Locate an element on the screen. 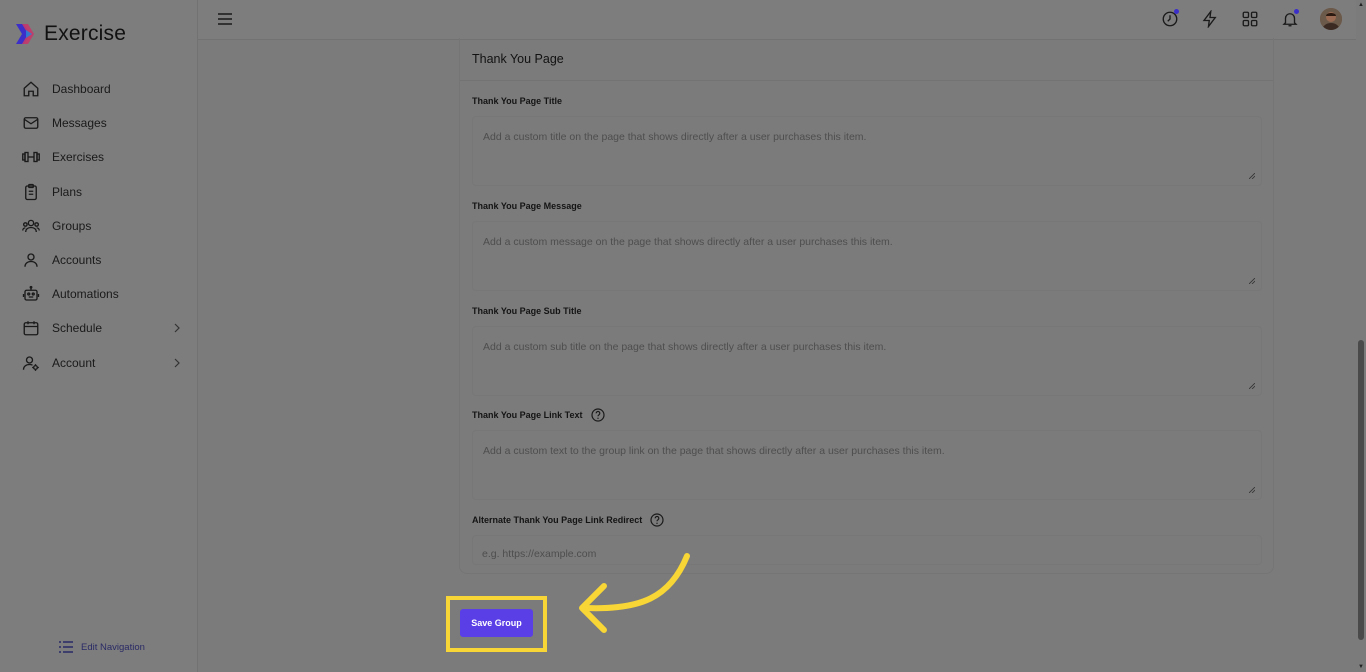 The width and height of the screenshot is (1366, 672). edit-navigation-link: Edit Navigation is located at coordinates (102, 647).